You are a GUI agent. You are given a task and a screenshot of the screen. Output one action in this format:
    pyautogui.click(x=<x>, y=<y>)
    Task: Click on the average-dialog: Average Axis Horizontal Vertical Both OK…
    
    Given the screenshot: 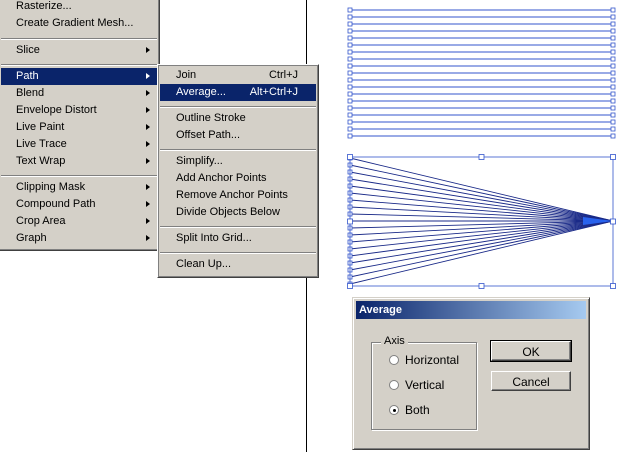 What is the action you would take?
    pyautogui.click(x=471, y=373)
    